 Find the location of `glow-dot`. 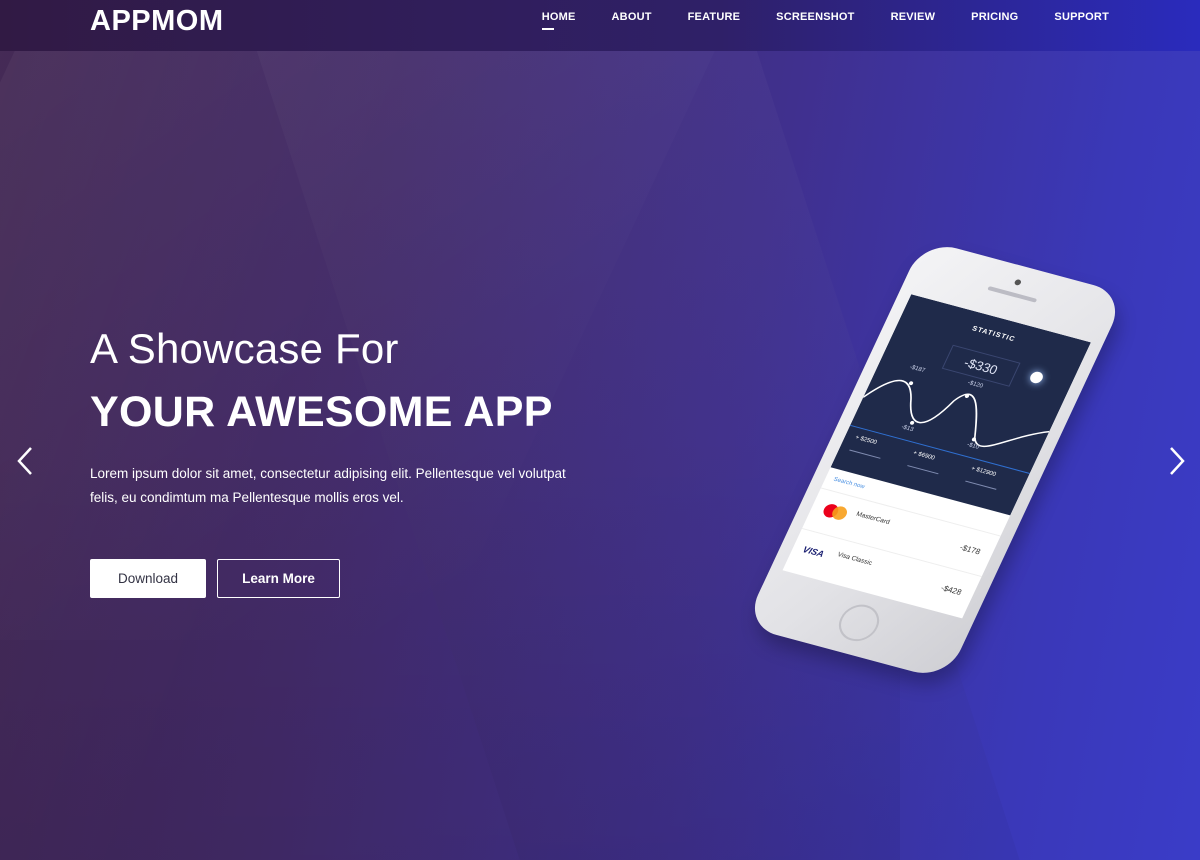

glow-dot is located at coordinates (1036, 377).